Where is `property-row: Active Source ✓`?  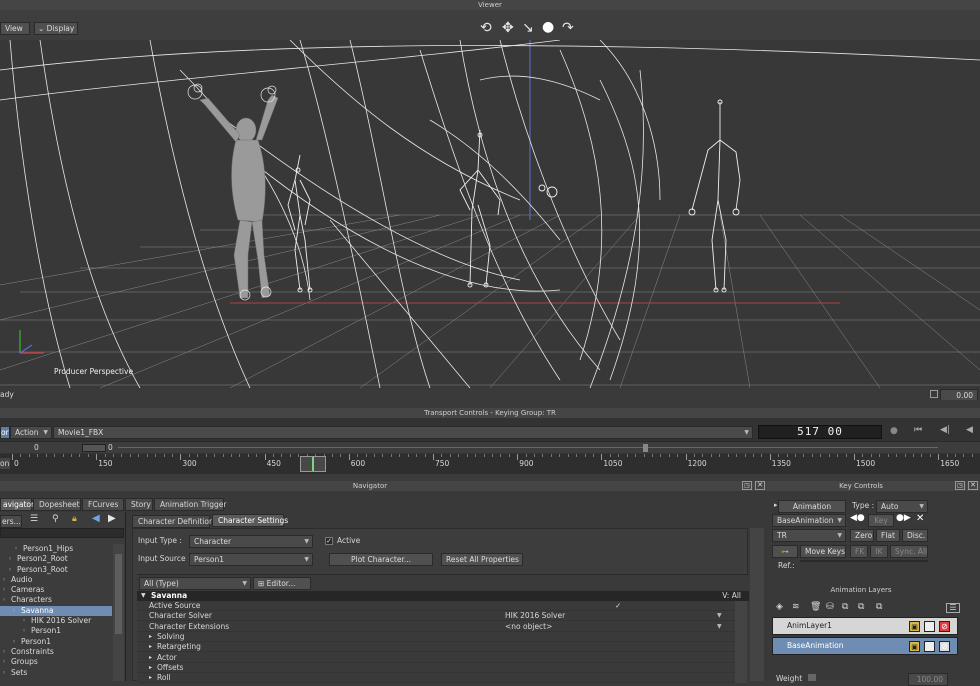
property-row: Active Source ✓ is located at coordinates (436, 606).